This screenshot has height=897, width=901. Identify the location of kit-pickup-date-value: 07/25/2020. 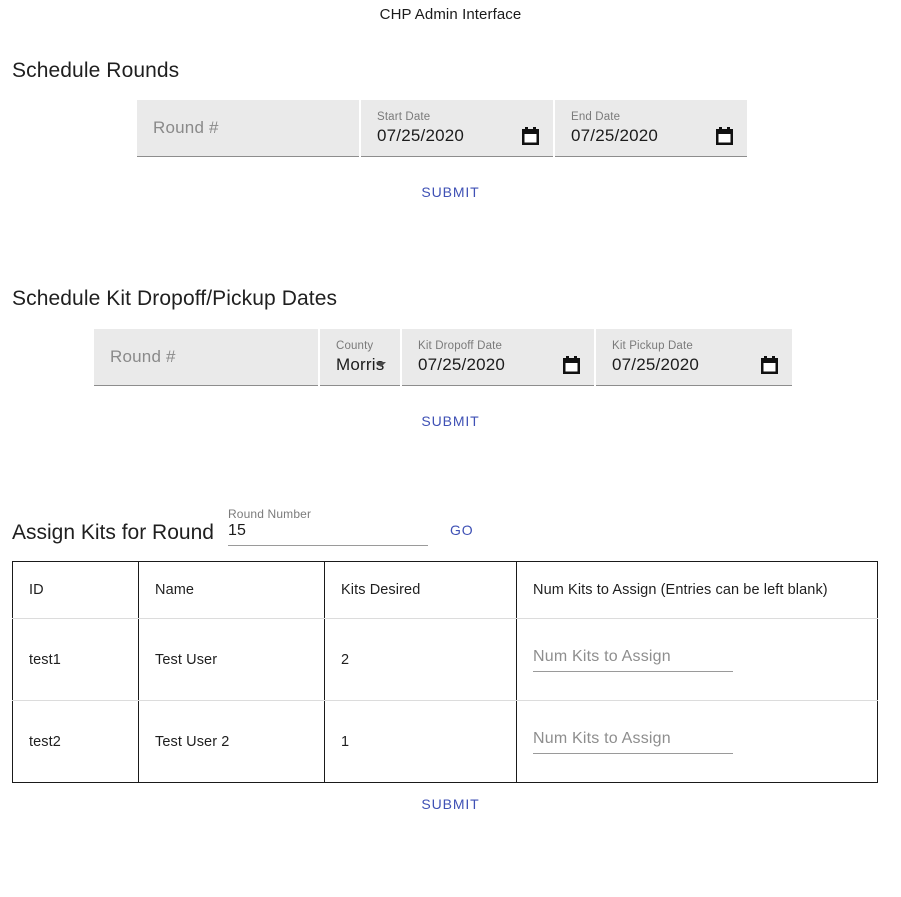
(656, 364).